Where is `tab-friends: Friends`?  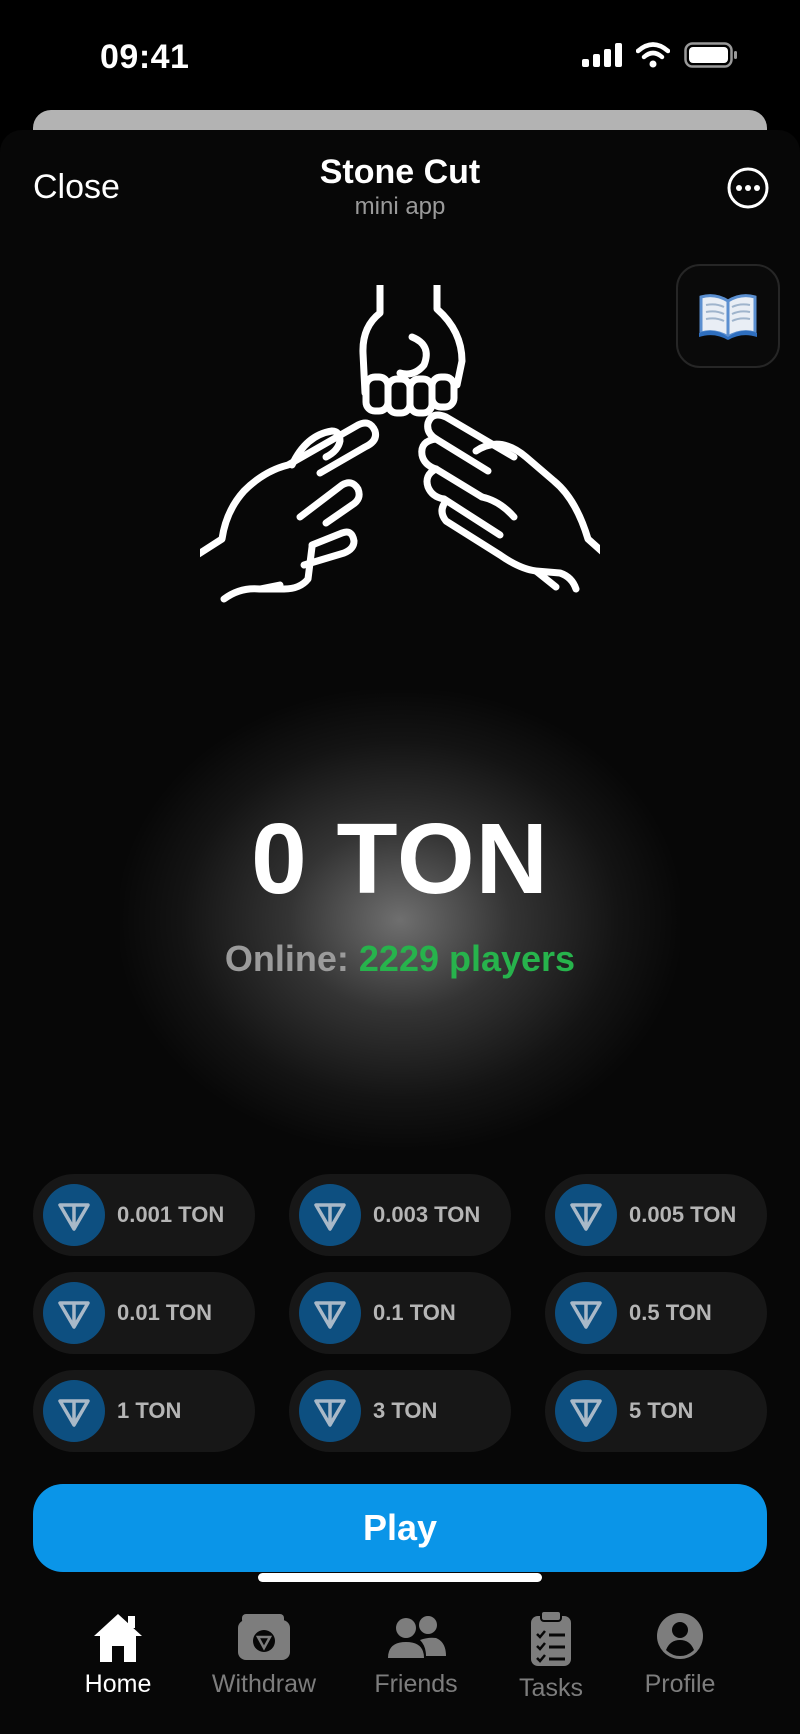
tab-friends: Friends is located at coordinates (416, 1654).